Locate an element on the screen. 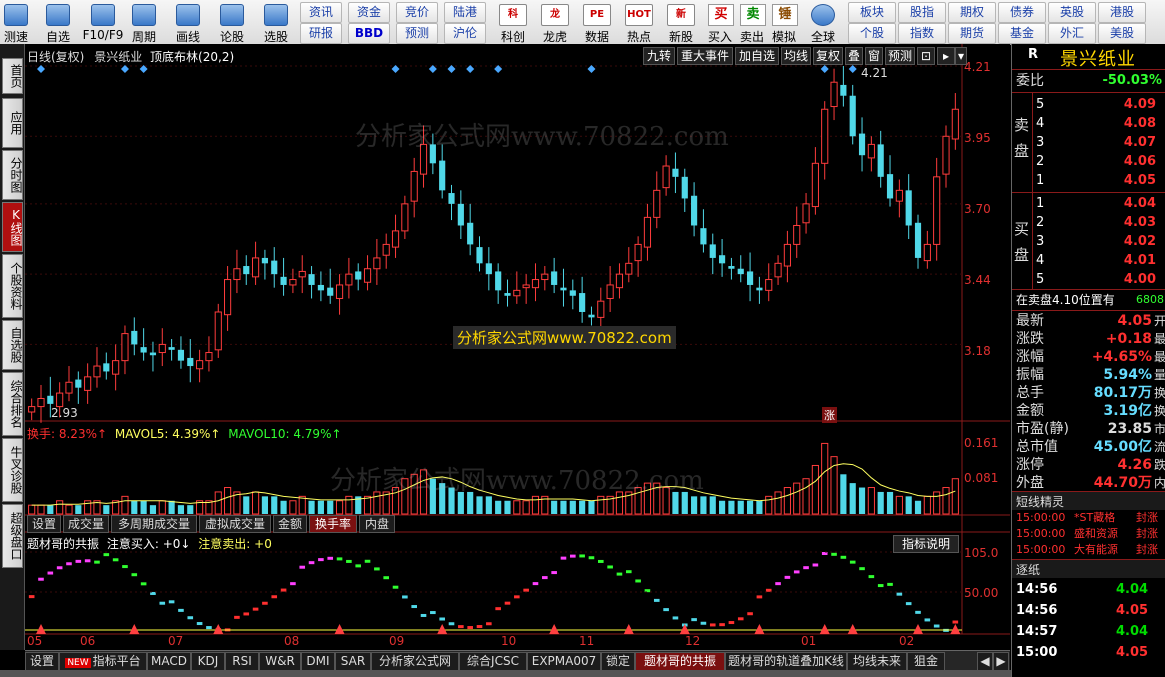 Image resolution: width=1165 pixels, height=677 pixels. us-stocks-button: 美股 is located at coordinates (1122, 33).